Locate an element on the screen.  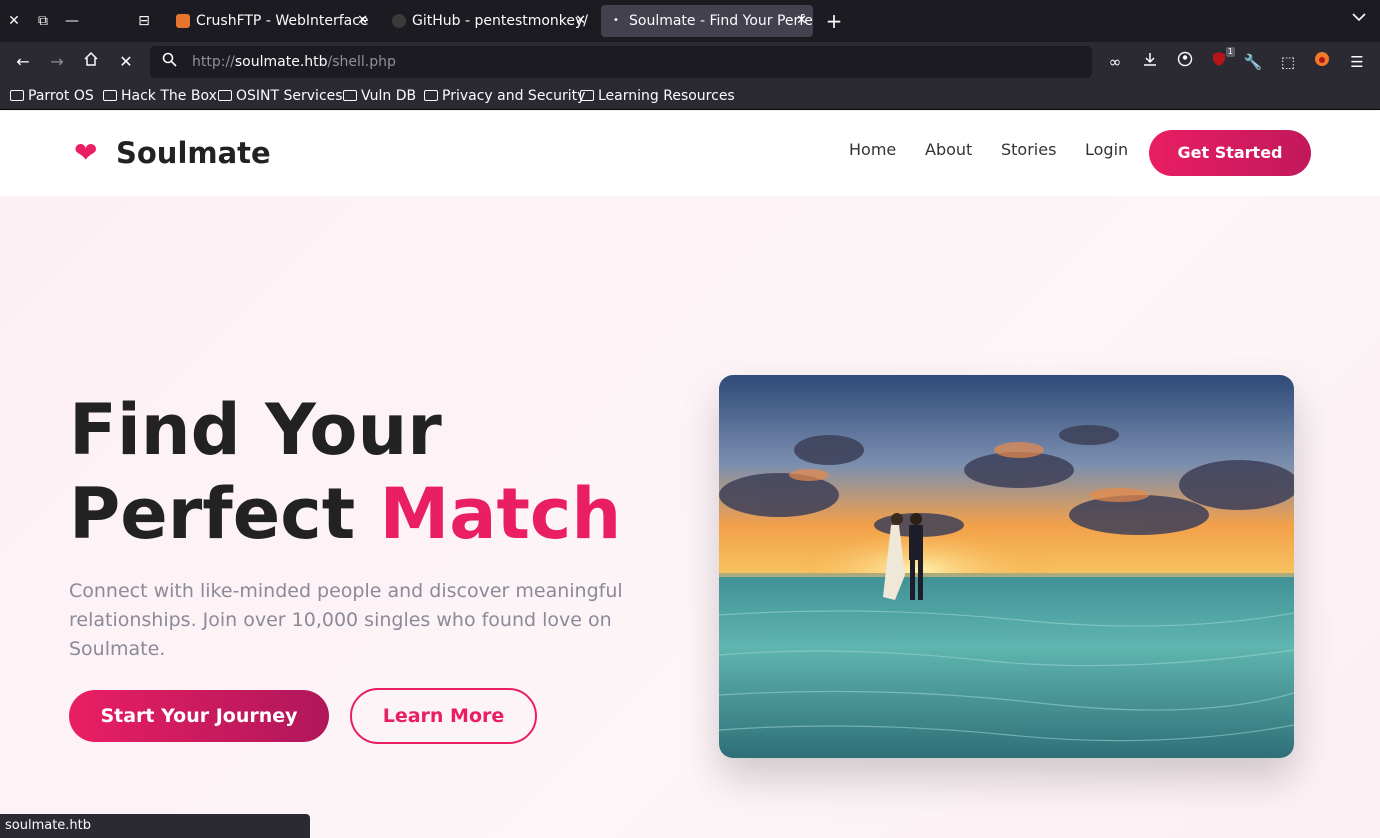
url-bar: http://soulmate.htb/shell.php is located at coordinates (621, 62).